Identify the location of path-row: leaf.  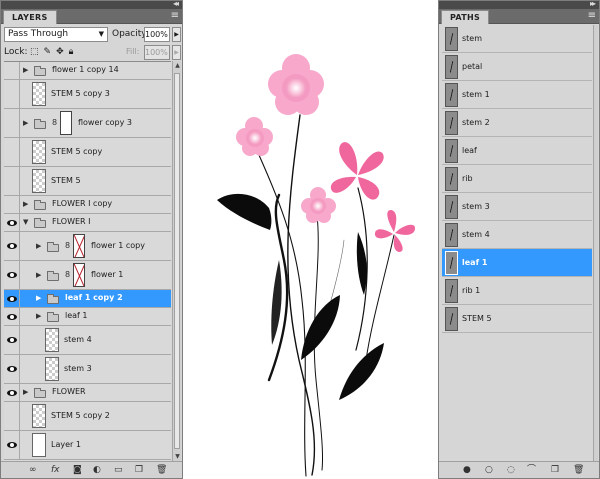
(517, 151).